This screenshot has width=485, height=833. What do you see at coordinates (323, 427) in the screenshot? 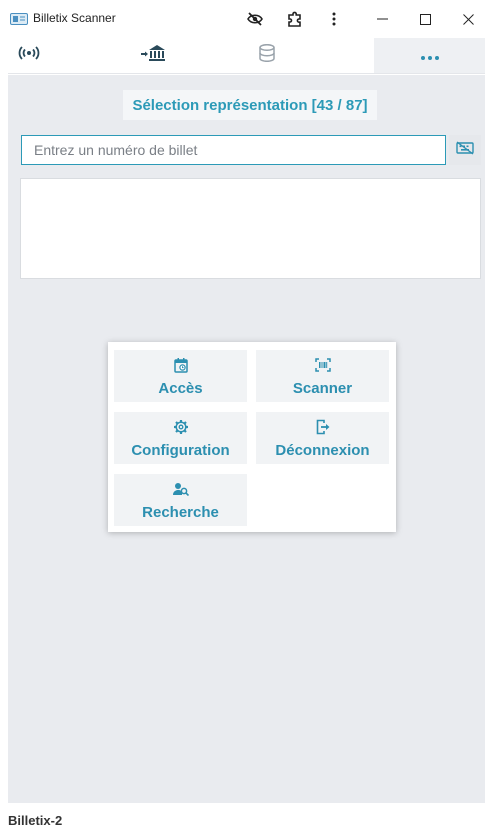
I see `logout-icon` at bounding box center [323, 427].